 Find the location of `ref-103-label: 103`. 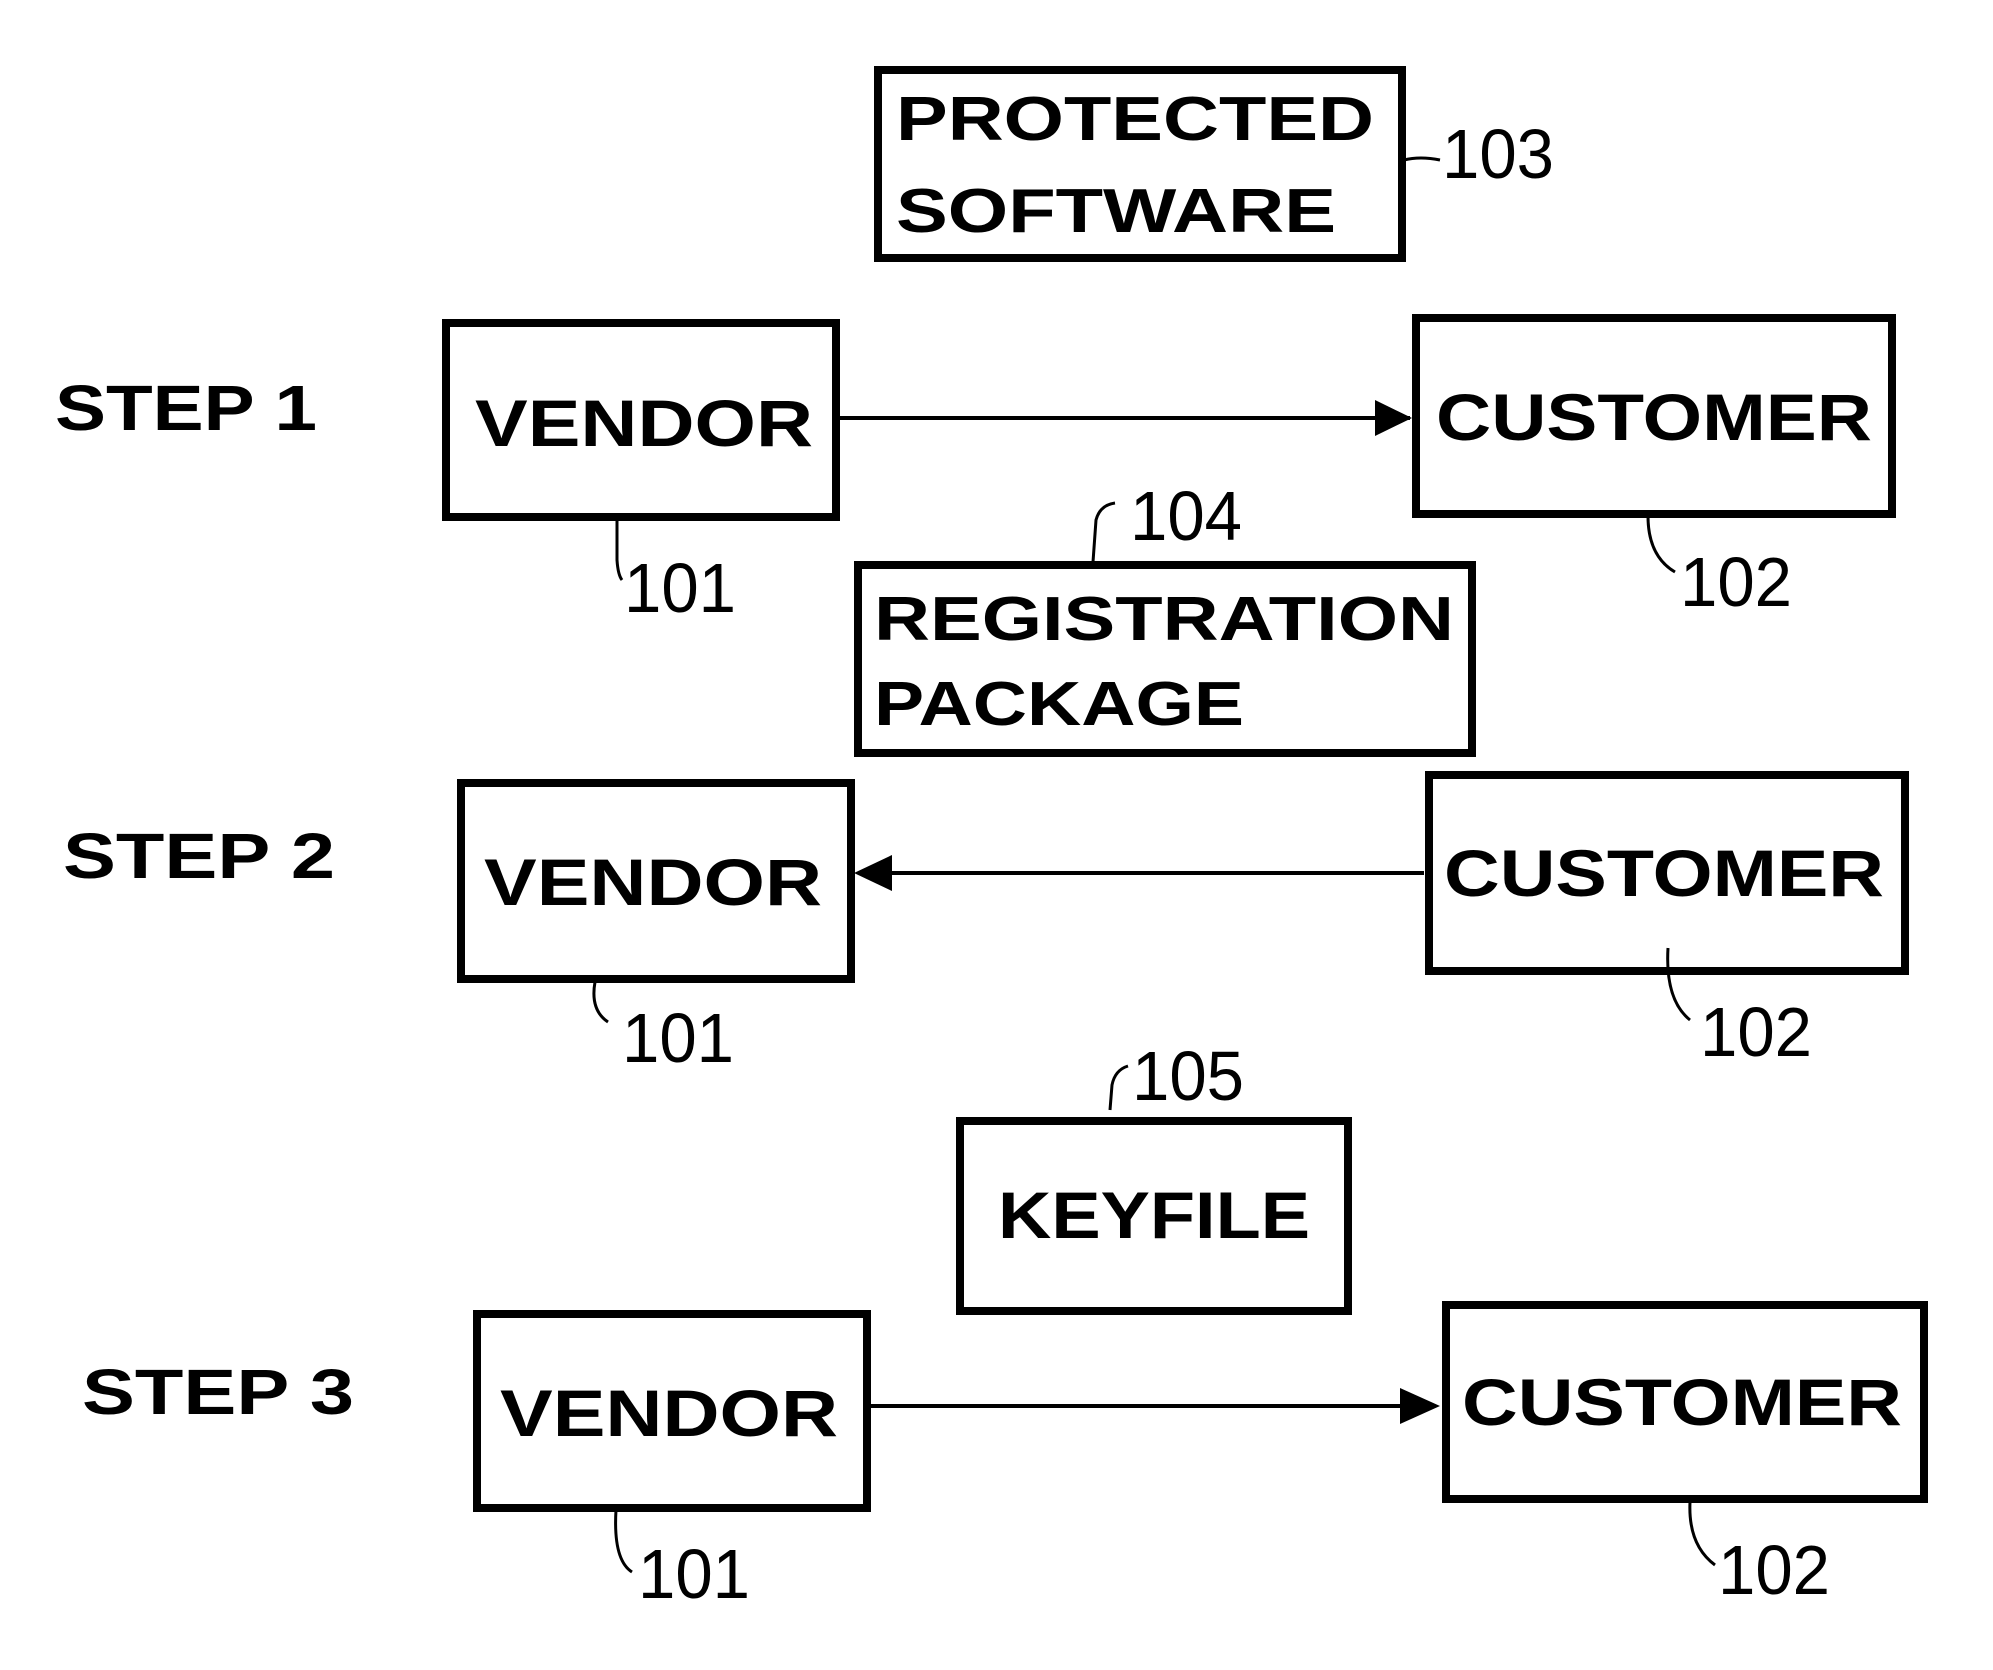

ref-103-label: 103 is located at coordinates (1498, 154).